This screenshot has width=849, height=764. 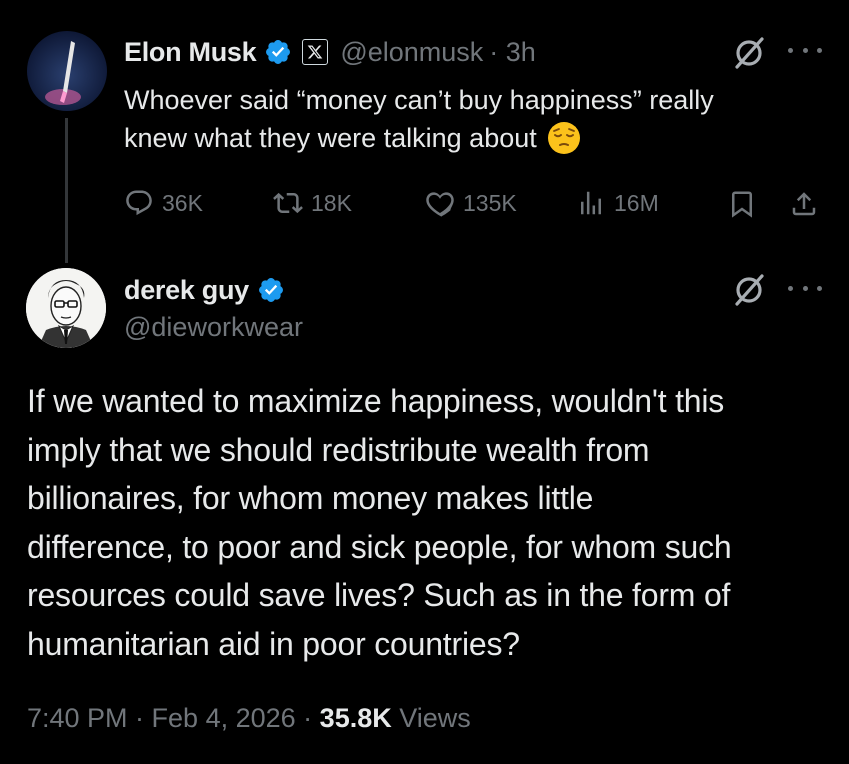 I want to click on views-label: Views, so click(x=435, y=718).